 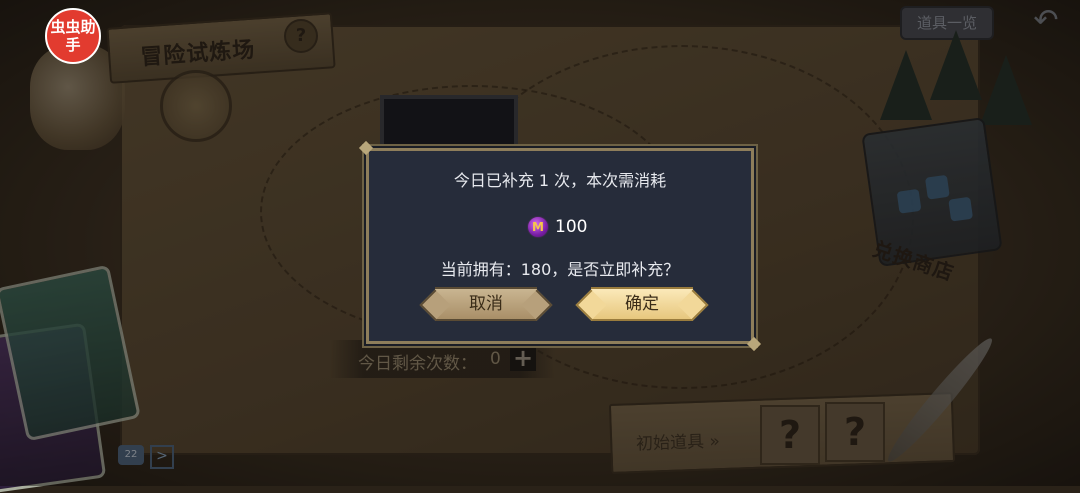 I want to click on confirm-button-label: 确定, so click(x=642, y=304).